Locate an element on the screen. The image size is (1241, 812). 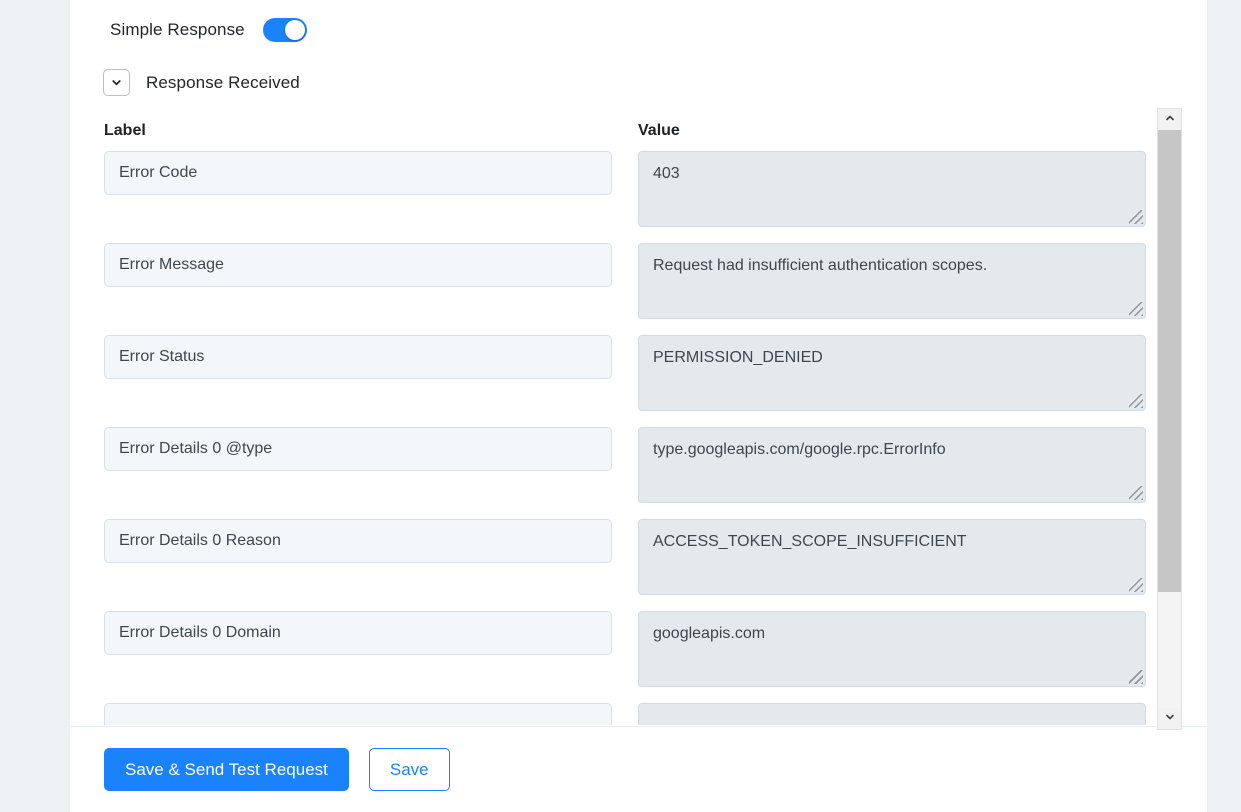
value-textarea: PERMISSION_DENIED is located at coordinates (892, 373).